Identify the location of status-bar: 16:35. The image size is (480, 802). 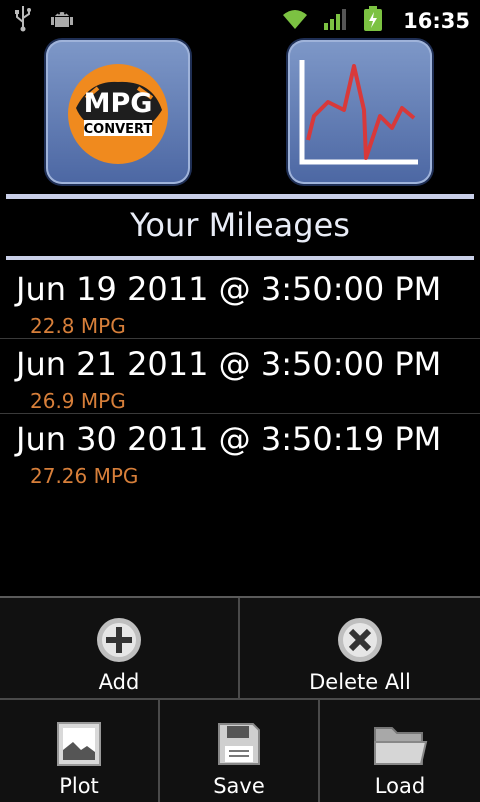
(240, 19).